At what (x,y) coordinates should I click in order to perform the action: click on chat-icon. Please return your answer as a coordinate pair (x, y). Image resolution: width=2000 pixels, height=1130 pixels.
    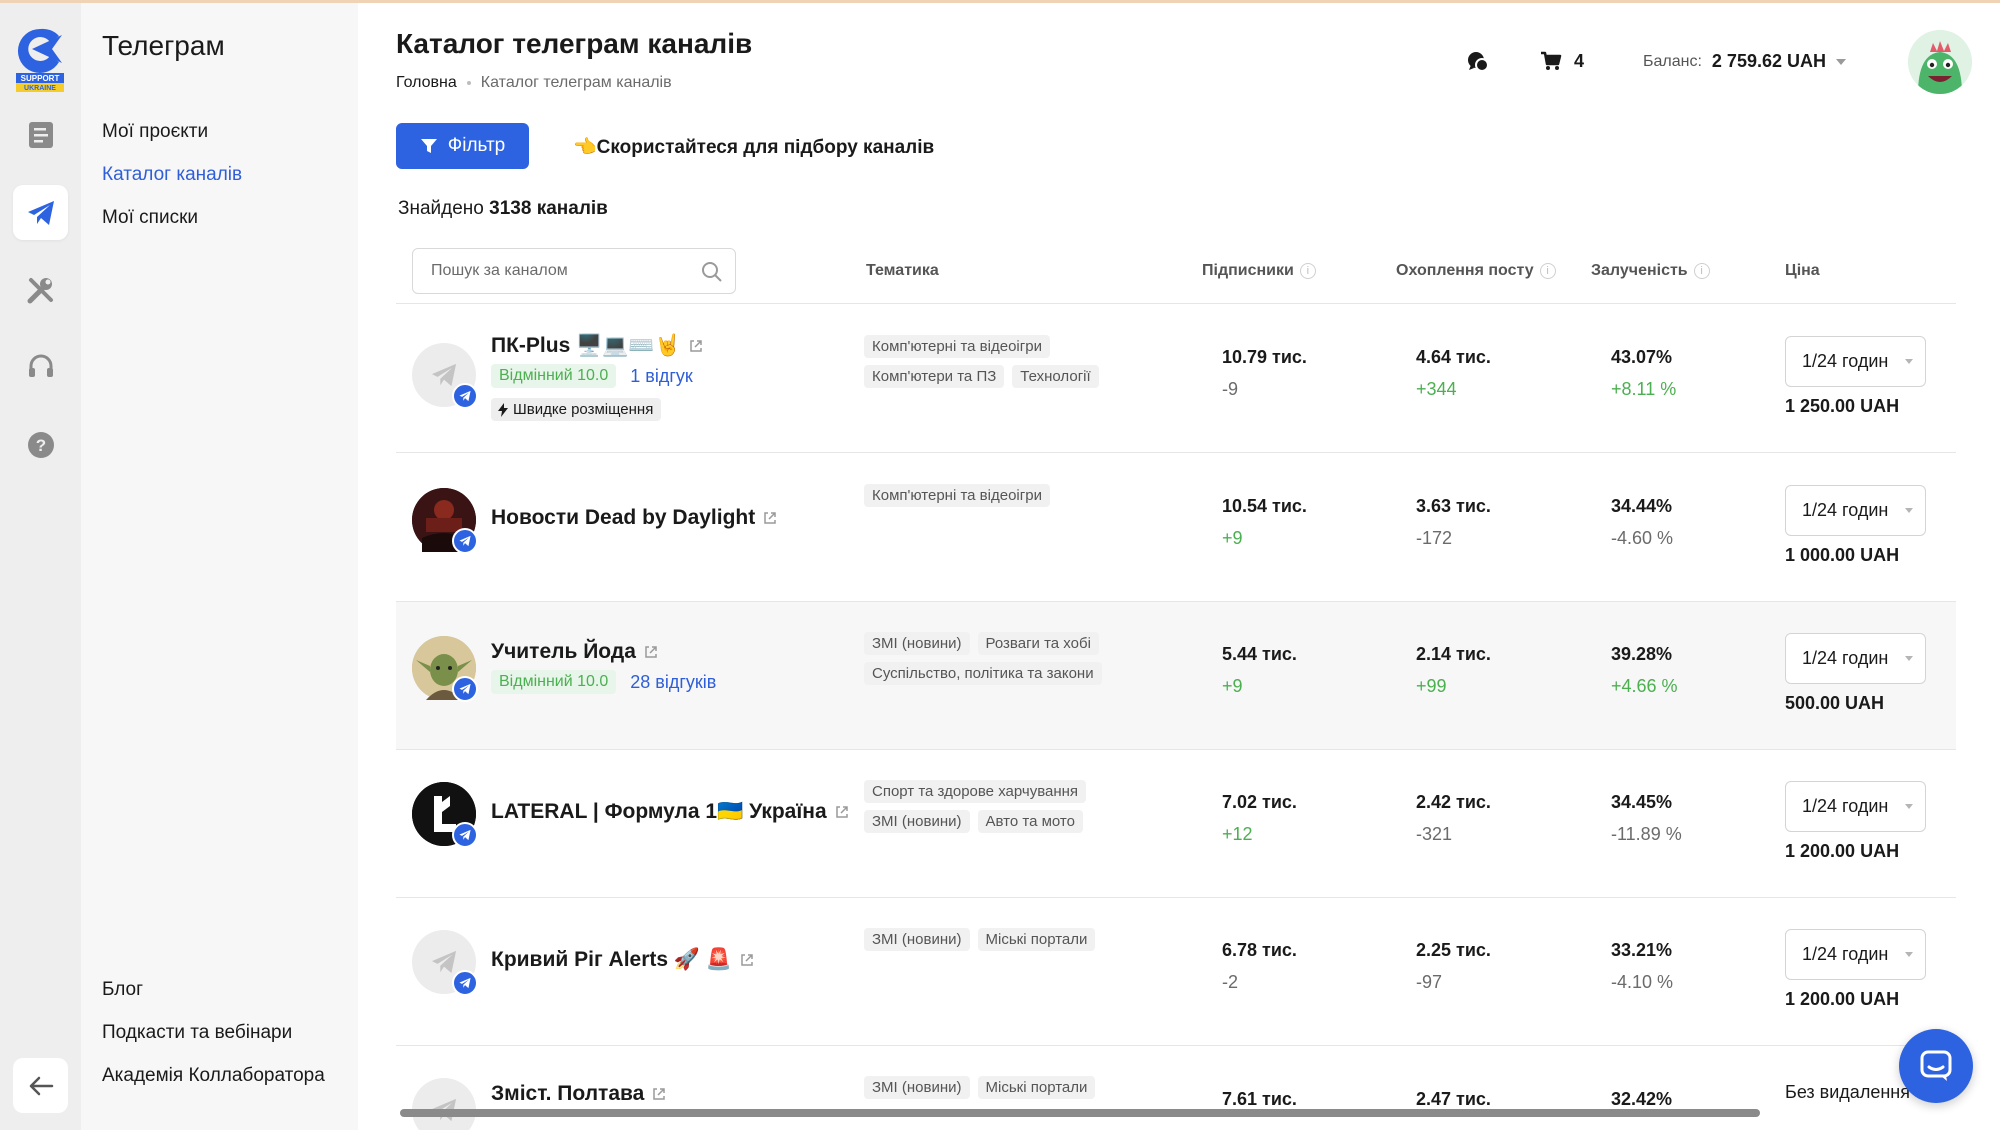
    Looking at the image, I should click on (1478, 62).